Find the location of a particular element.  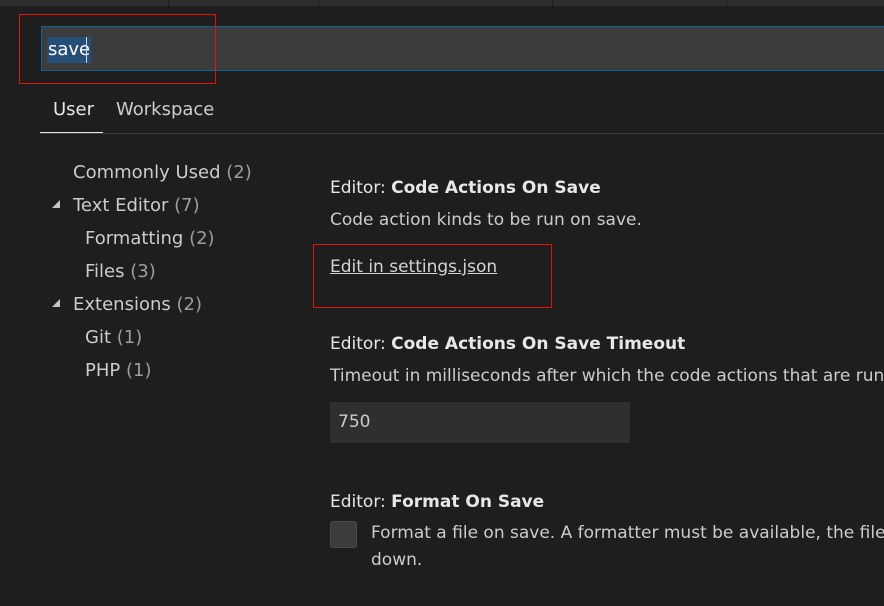

timeout-number-input: 750 is located at coordinates (480, 422).